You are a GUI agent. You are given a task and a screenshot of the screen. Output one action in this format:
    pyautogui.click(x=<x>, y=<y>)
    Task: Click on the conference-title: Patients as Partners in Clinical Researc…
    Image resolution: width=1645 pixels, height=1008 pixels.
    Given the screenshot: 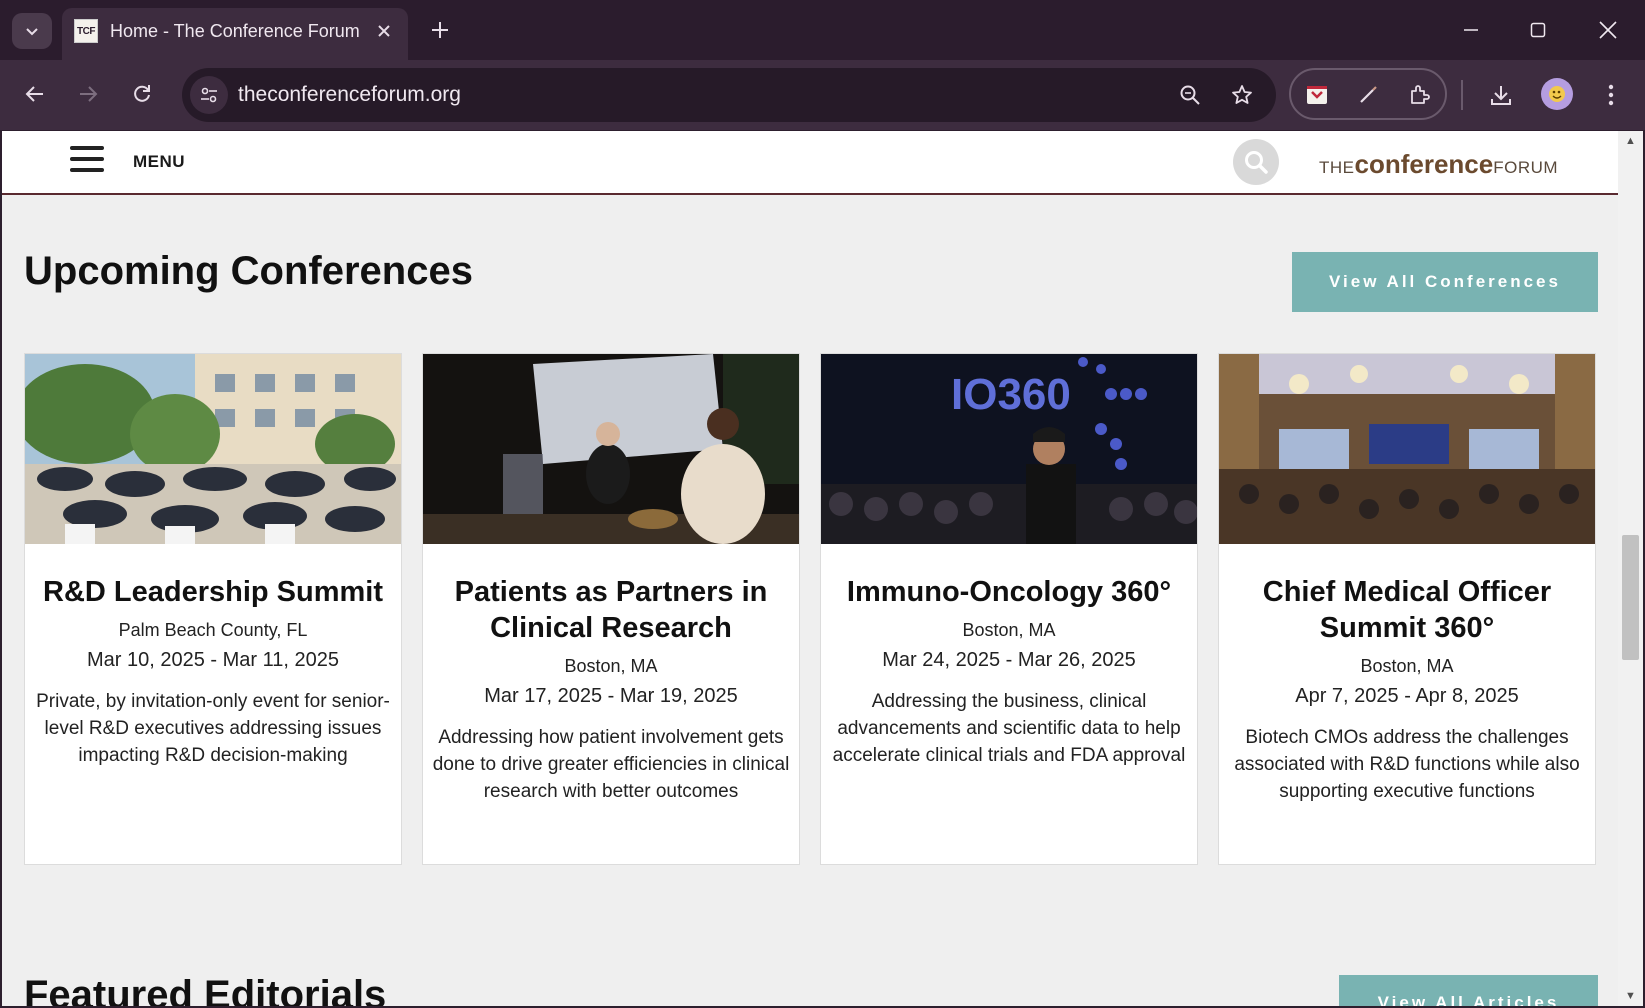 What is the action you would take?
    pyautogui.click(x=611, y=610)
    